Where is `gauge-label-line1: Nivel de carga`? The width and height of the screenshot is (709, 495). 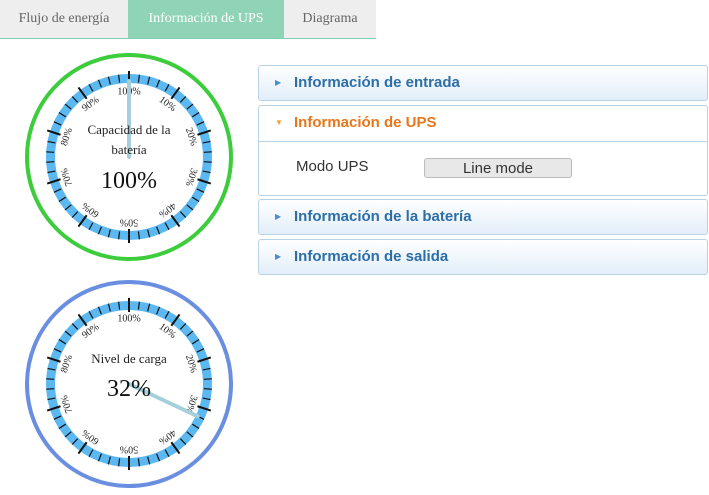
gauge-label-line1: Nivel de carga is located at coordinates (129, 358).